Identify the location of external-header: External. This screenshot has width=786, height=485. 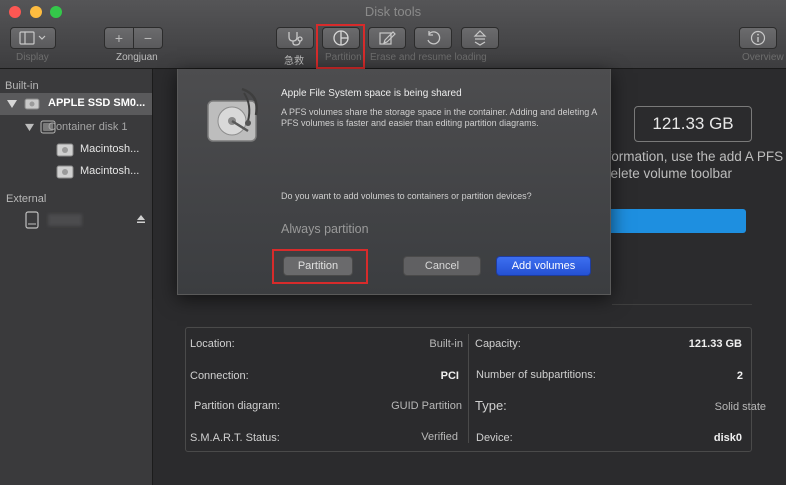
(26, 199).